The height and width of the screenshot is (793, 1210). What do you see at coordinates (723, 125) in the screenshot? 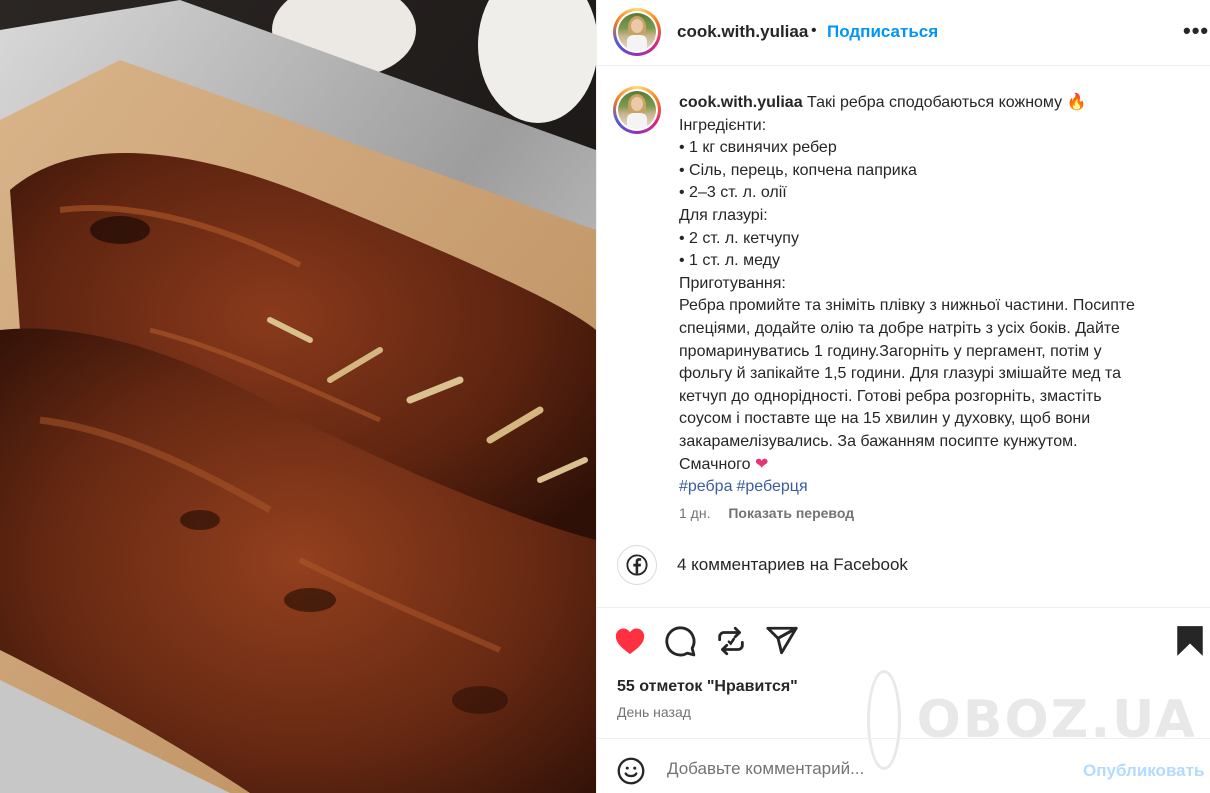
I see `caption-line: Інгредієнти:` at bounding box center [723, 125].